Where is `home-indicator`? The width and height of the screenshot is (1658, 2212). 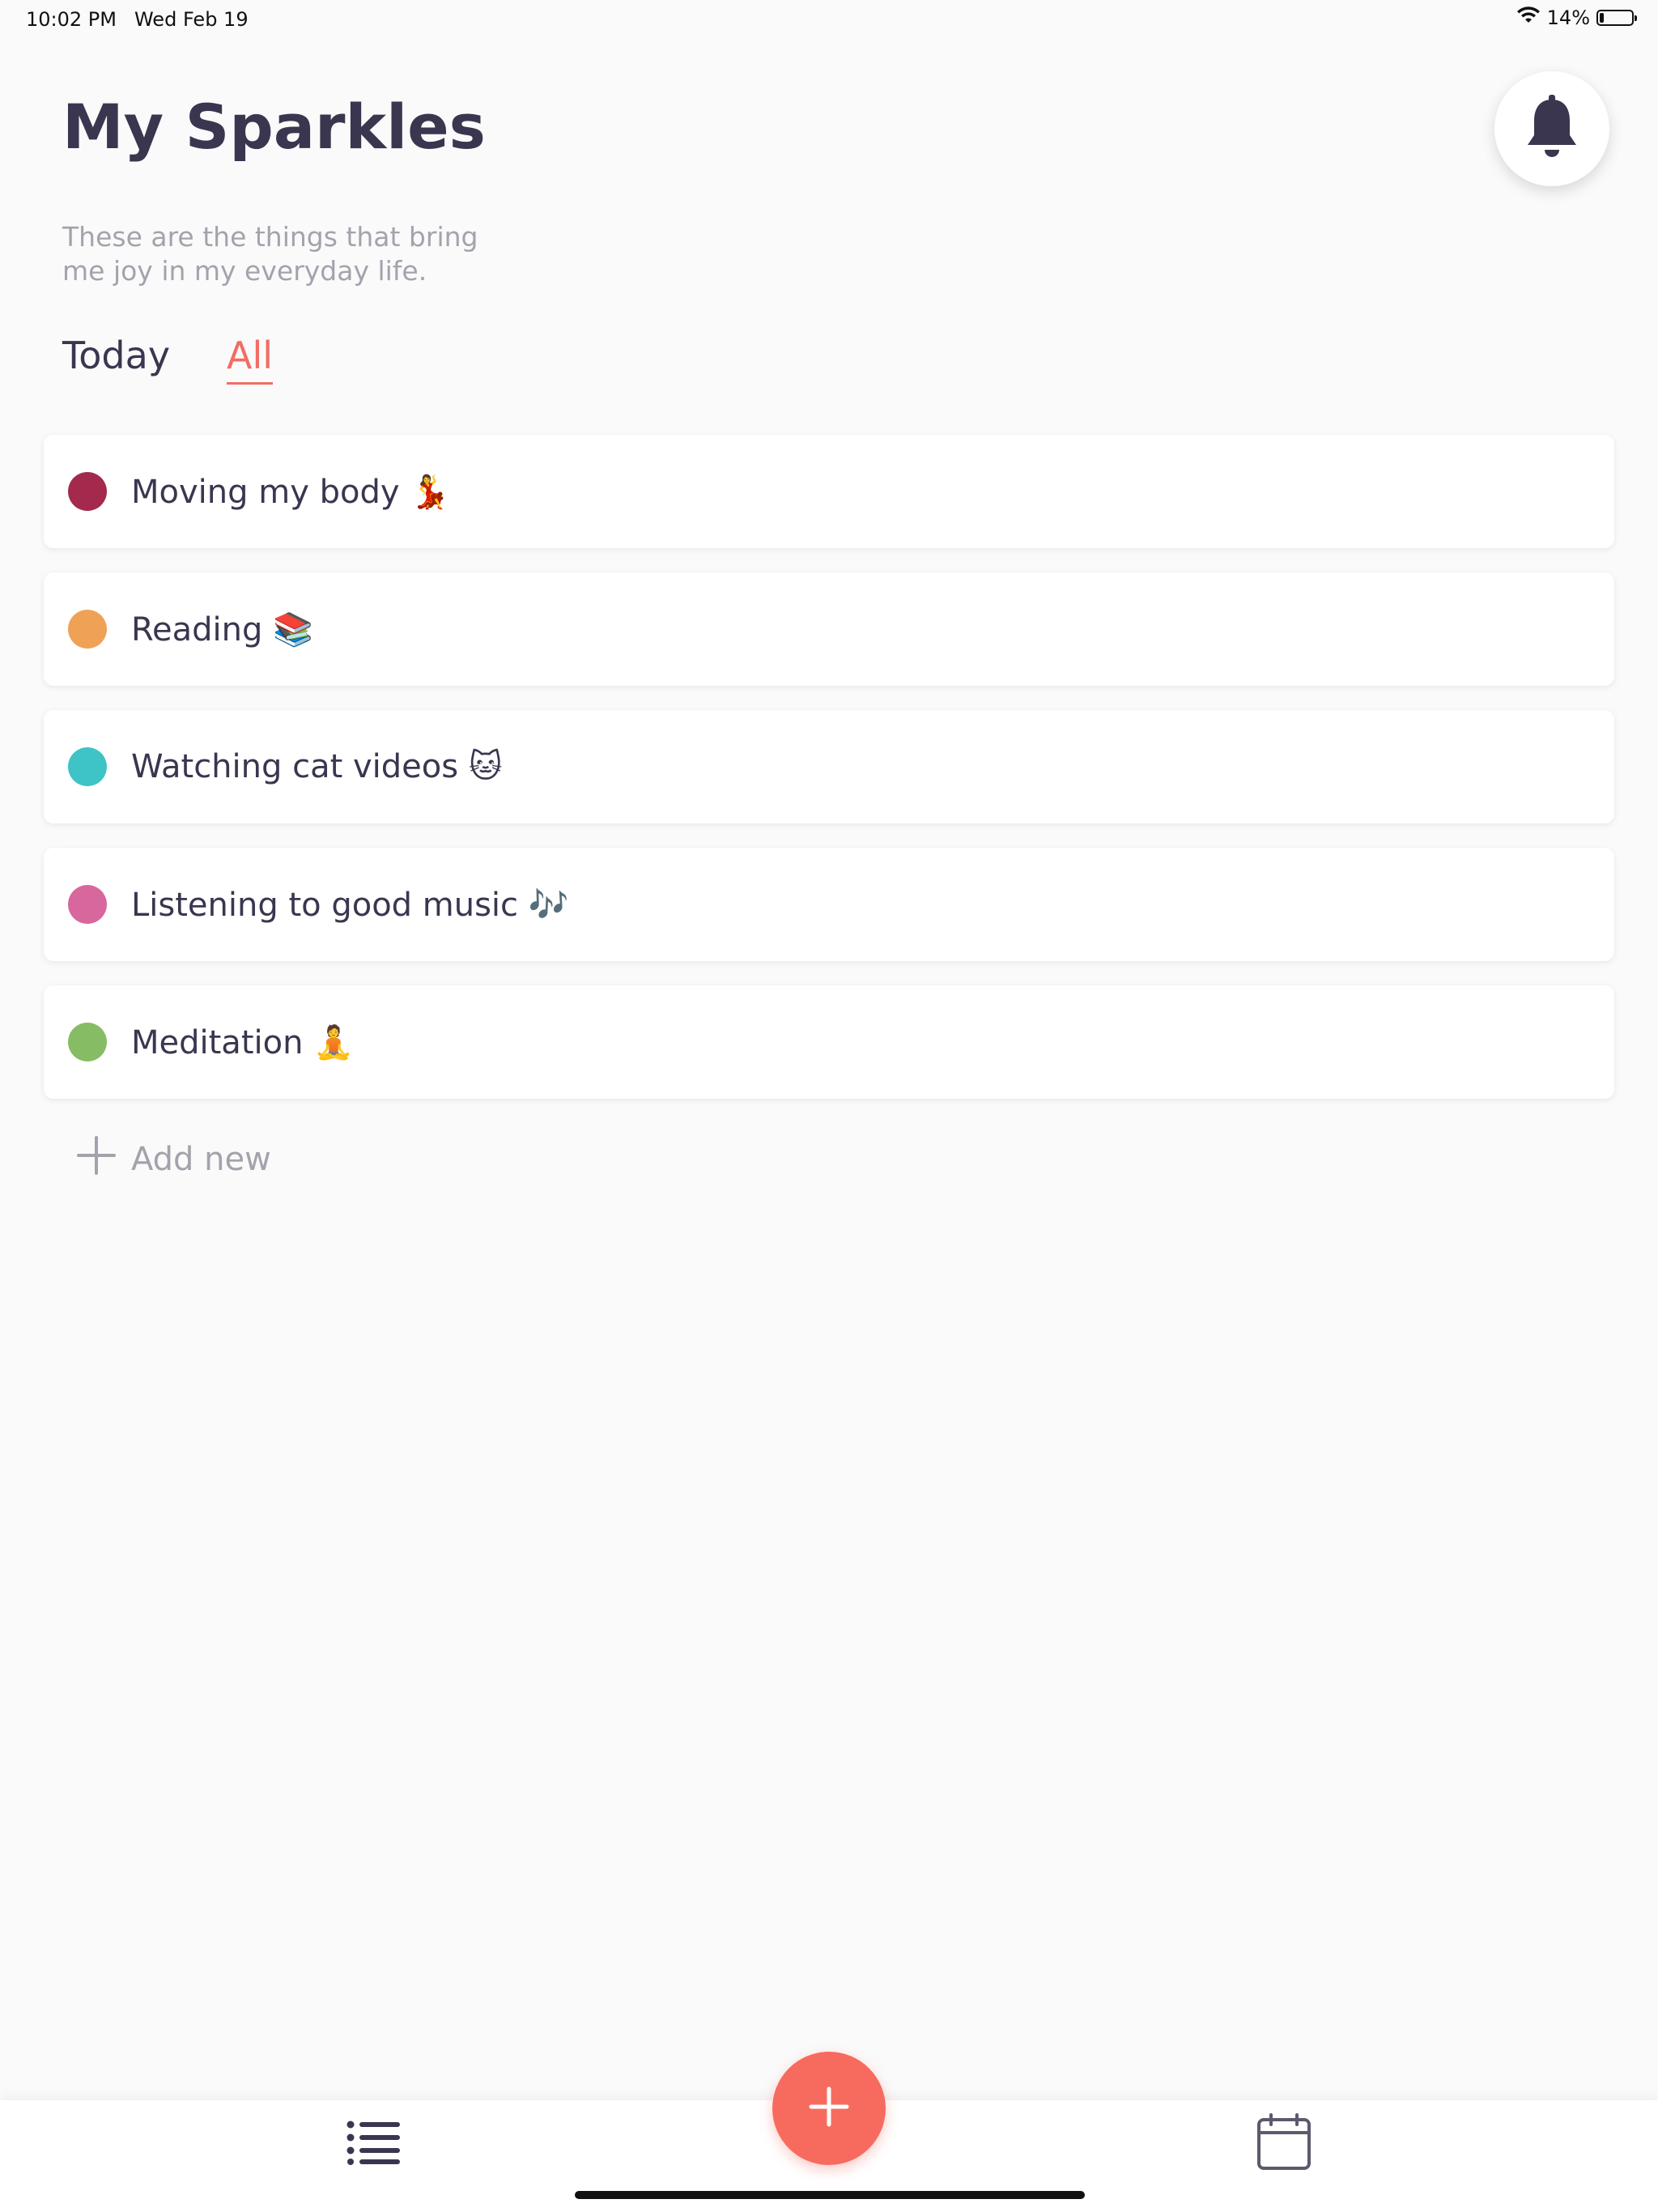 home-indicator is located at coordinates (830, 2195).